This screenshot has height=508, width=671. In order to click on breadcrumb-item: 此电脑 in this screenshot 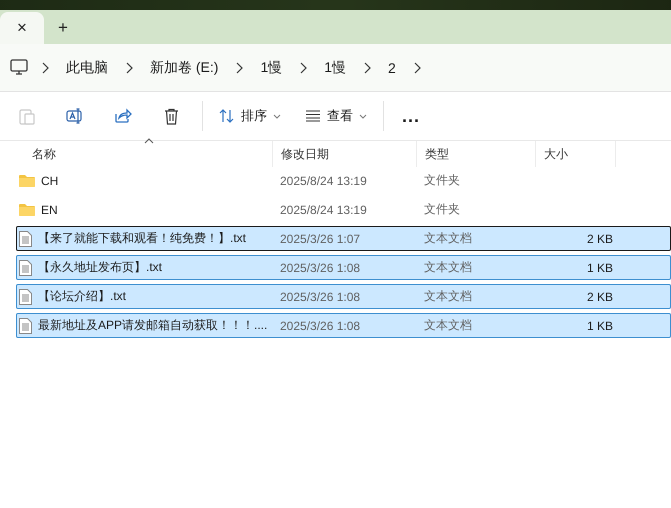, I will do `click(87, 67)`.